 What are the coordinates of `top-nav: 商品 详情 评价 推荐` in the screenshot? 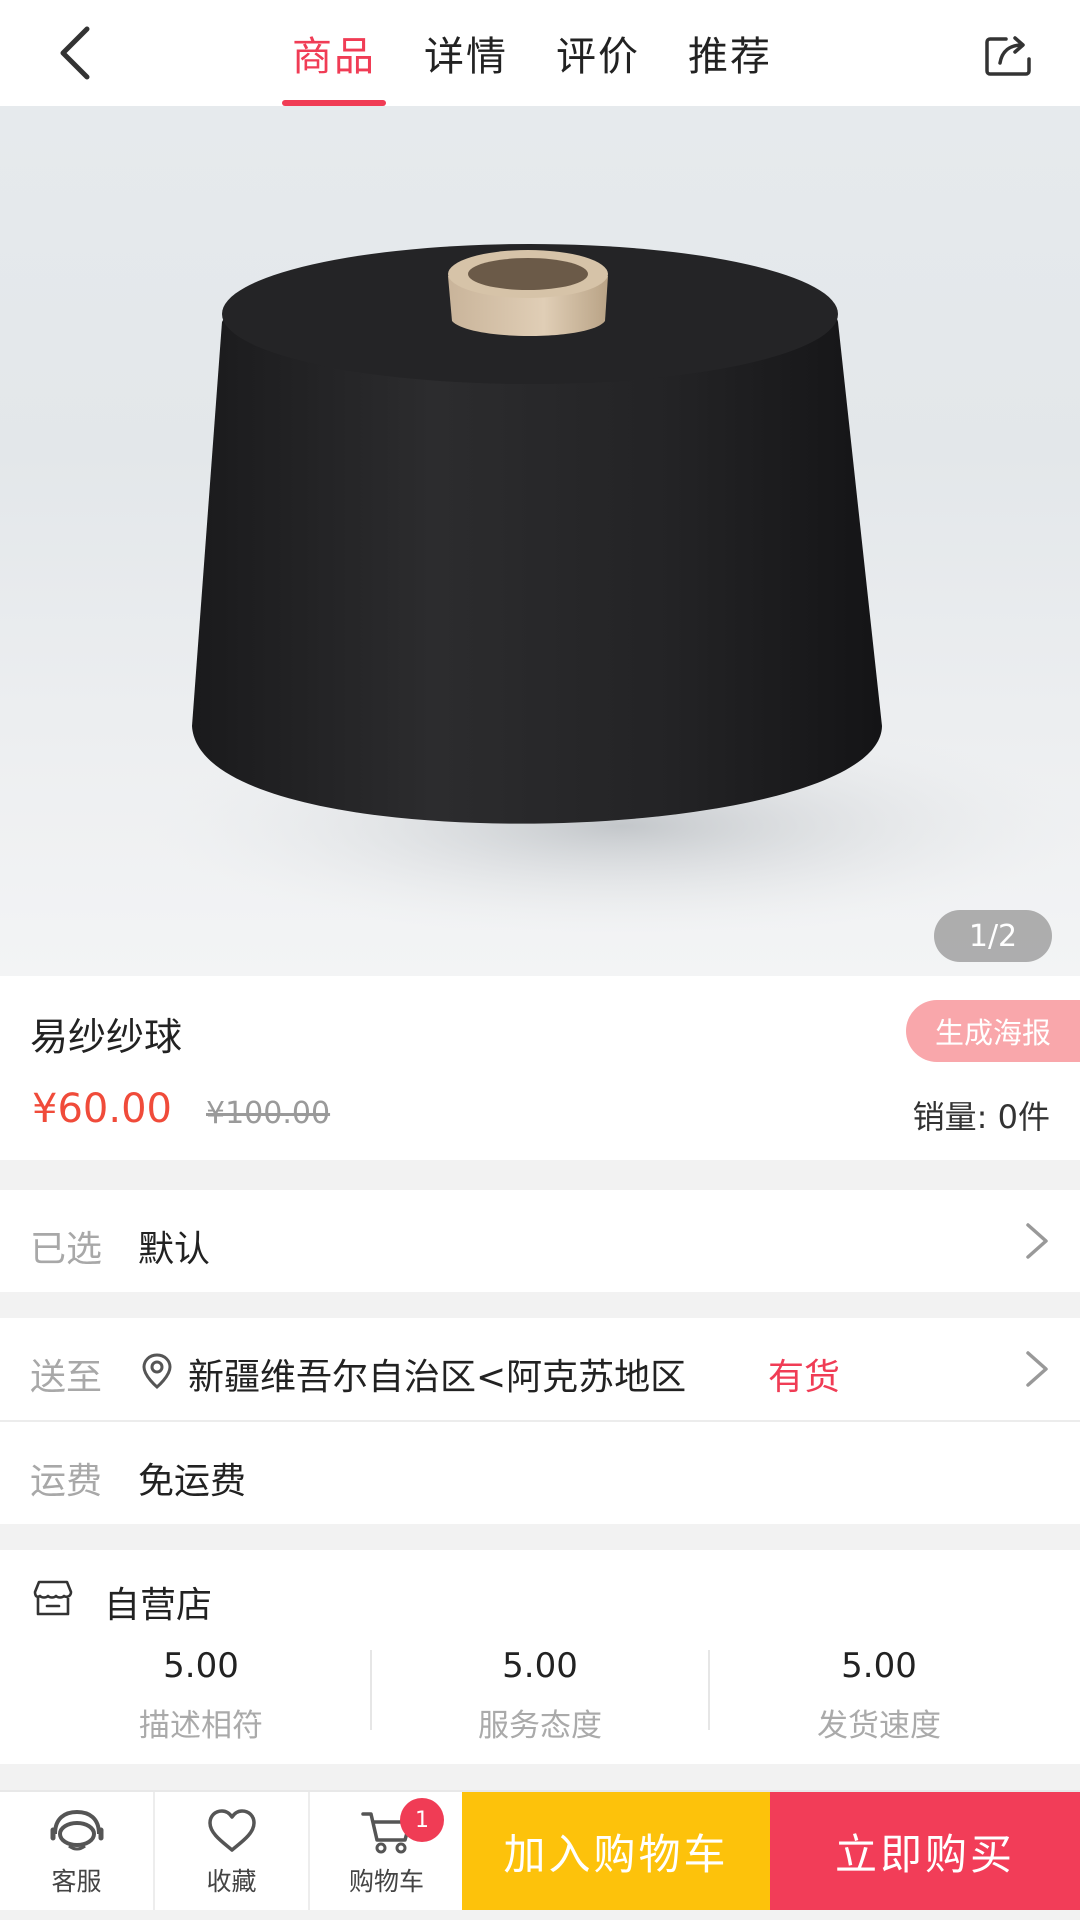 It's located at (540, 53).